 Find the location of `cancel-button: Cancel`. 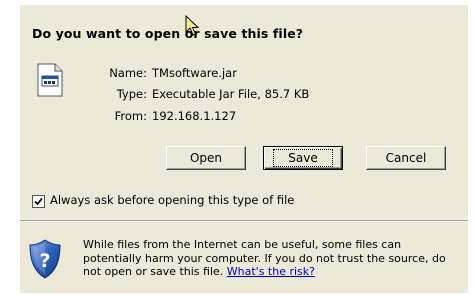

cancel-button: Cancel is located at coordinates (406, 158).